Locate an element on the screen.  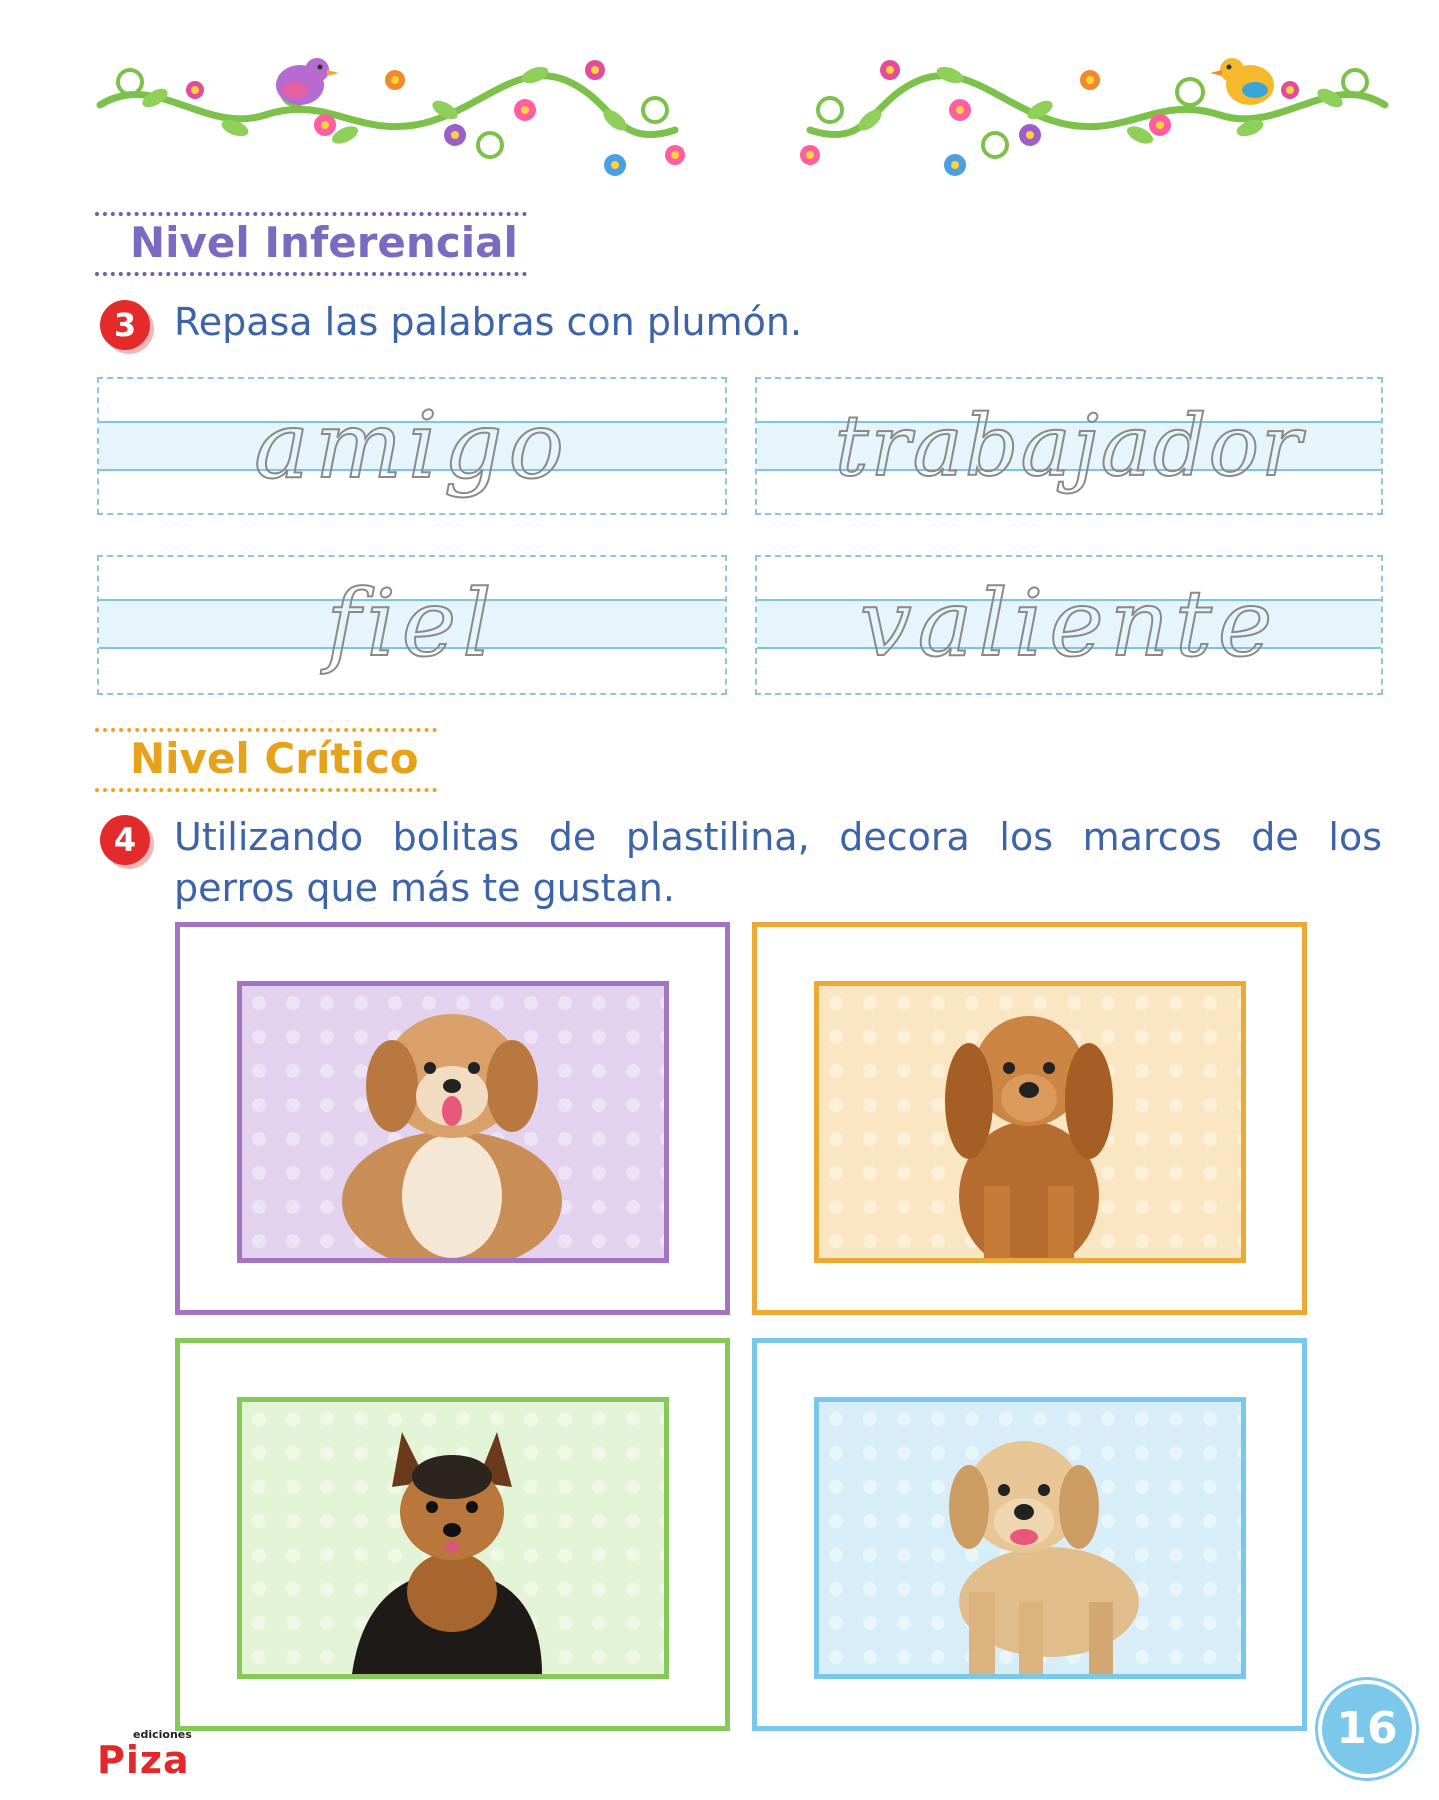
dog-frame-purple is located at coordinates (452, 1118).